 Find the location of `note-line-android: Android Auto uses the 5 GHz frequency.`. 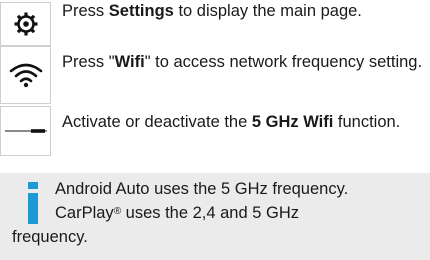

note-line-android: Android Auto uses the 5 GHz frequency. is located at coordinates (202, 189).